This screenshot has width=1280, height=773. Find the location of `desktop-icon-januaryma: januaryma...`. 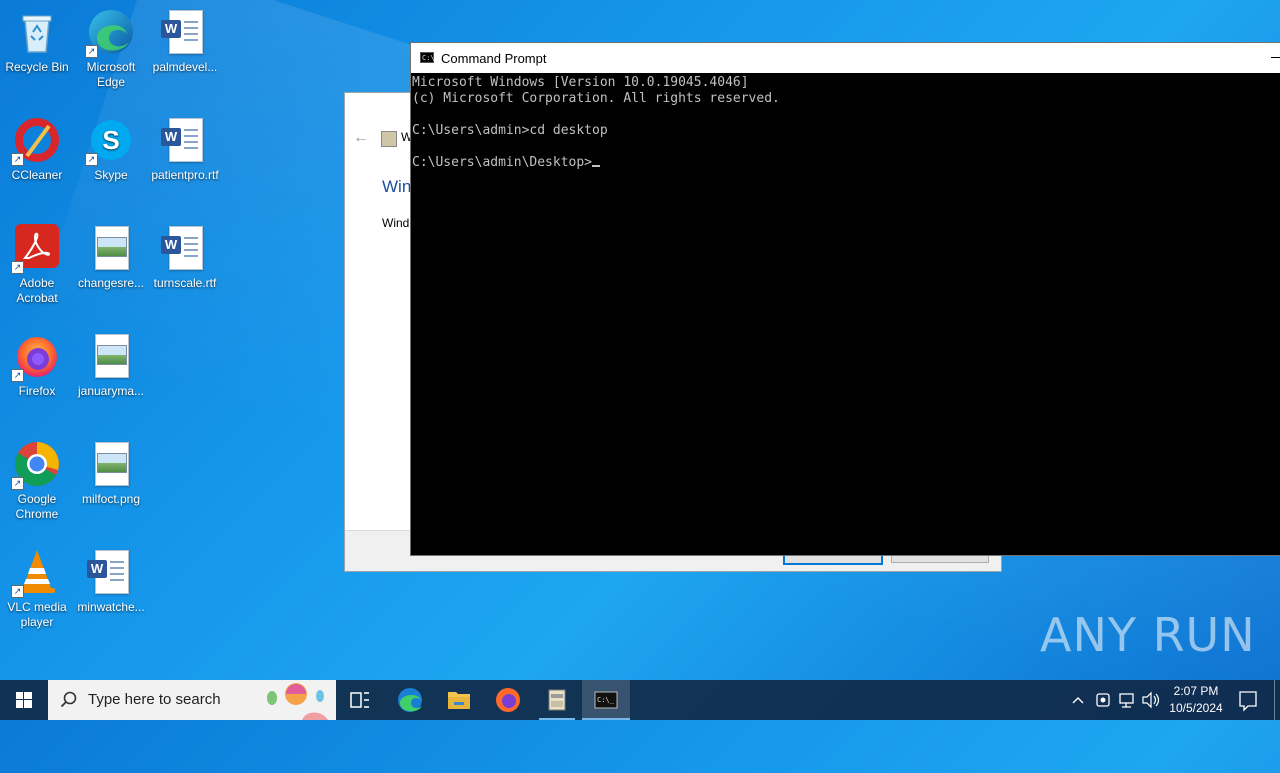

desktop-icon-januaryma: januaryma... is located at coordinates (111, 362).